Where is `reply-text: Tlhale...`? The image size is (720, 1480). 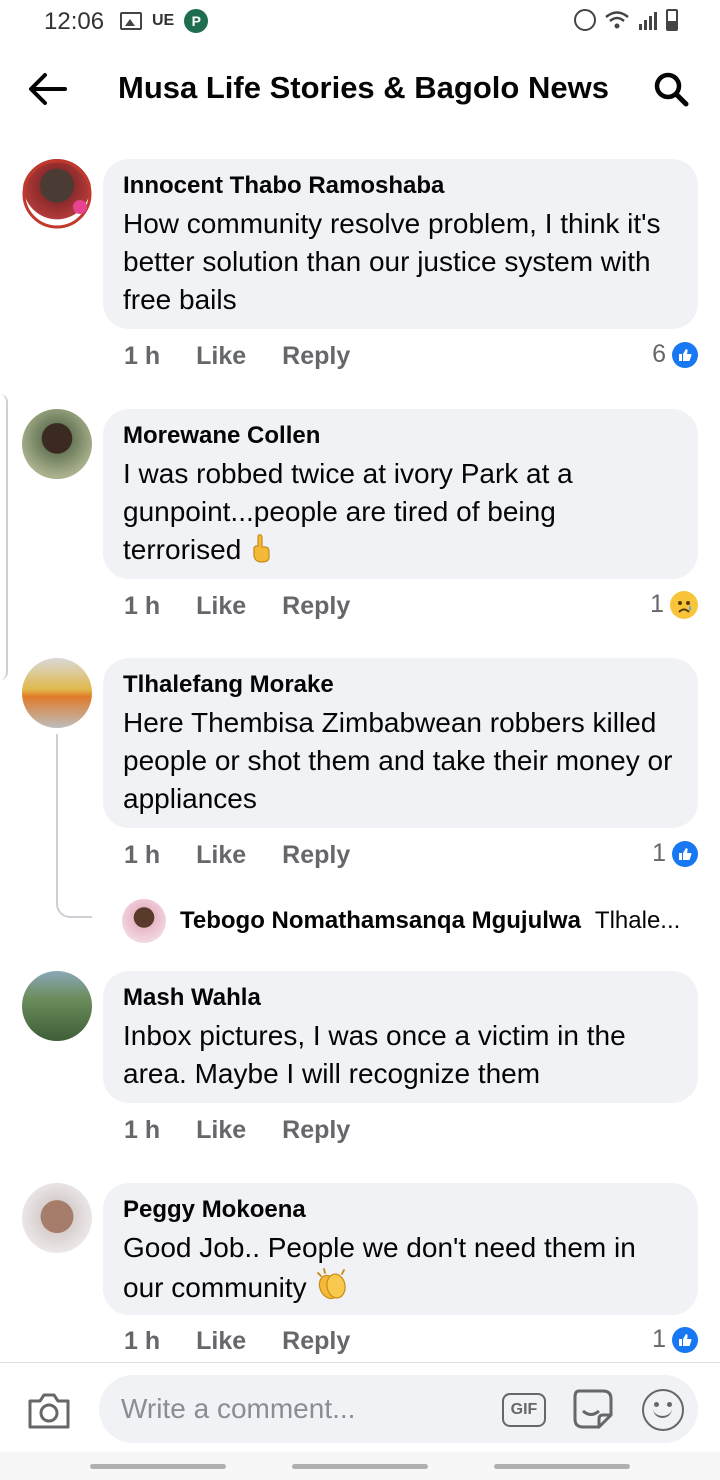
reply-text: Tlhale... is located at coordinates (637, 920).